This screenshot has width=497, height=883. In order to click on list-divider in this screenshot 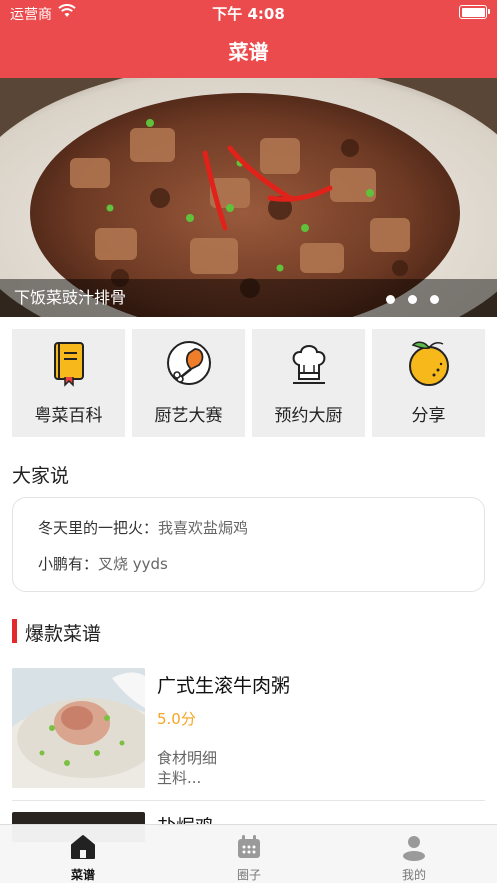, I will do `click(248, 800)`.